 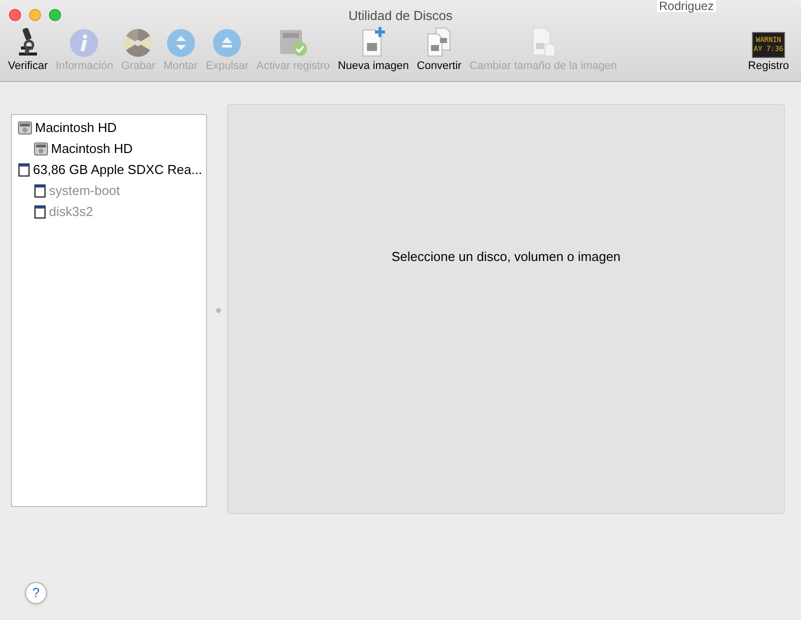 I want to click on radiation-disc-icon, so click(x=138, y=43).